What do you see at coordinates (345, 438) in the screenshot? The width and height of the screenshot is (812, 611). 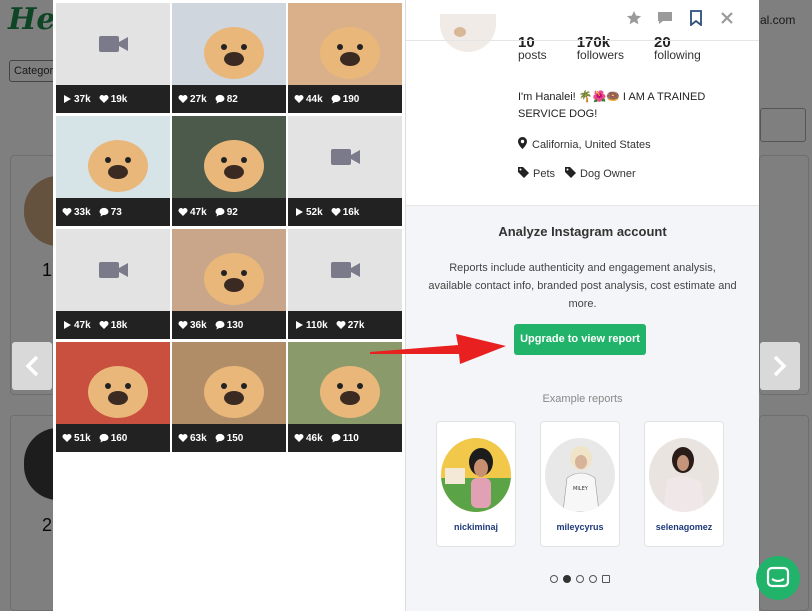 I see `comments-stat: 110` at bounding box center [345, 438].